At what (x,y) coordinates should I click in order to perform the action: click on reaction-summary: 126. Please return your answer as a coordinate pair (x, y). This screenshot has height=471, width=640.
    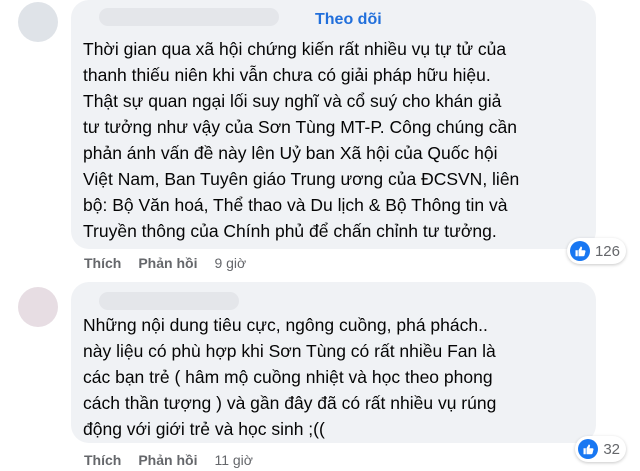
    Looking at the image, I should click on (596, 251).